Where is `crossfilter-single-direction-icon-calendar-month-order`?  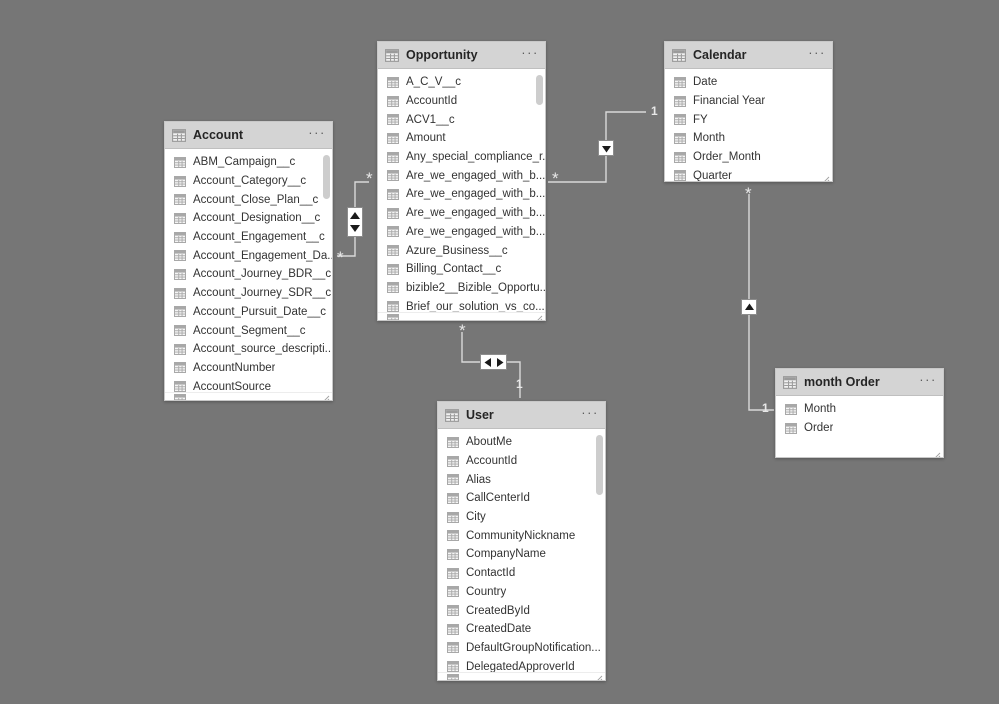
crossfilter-single-direction-icon-calendar-month-order is located at coordinates (749, 307).